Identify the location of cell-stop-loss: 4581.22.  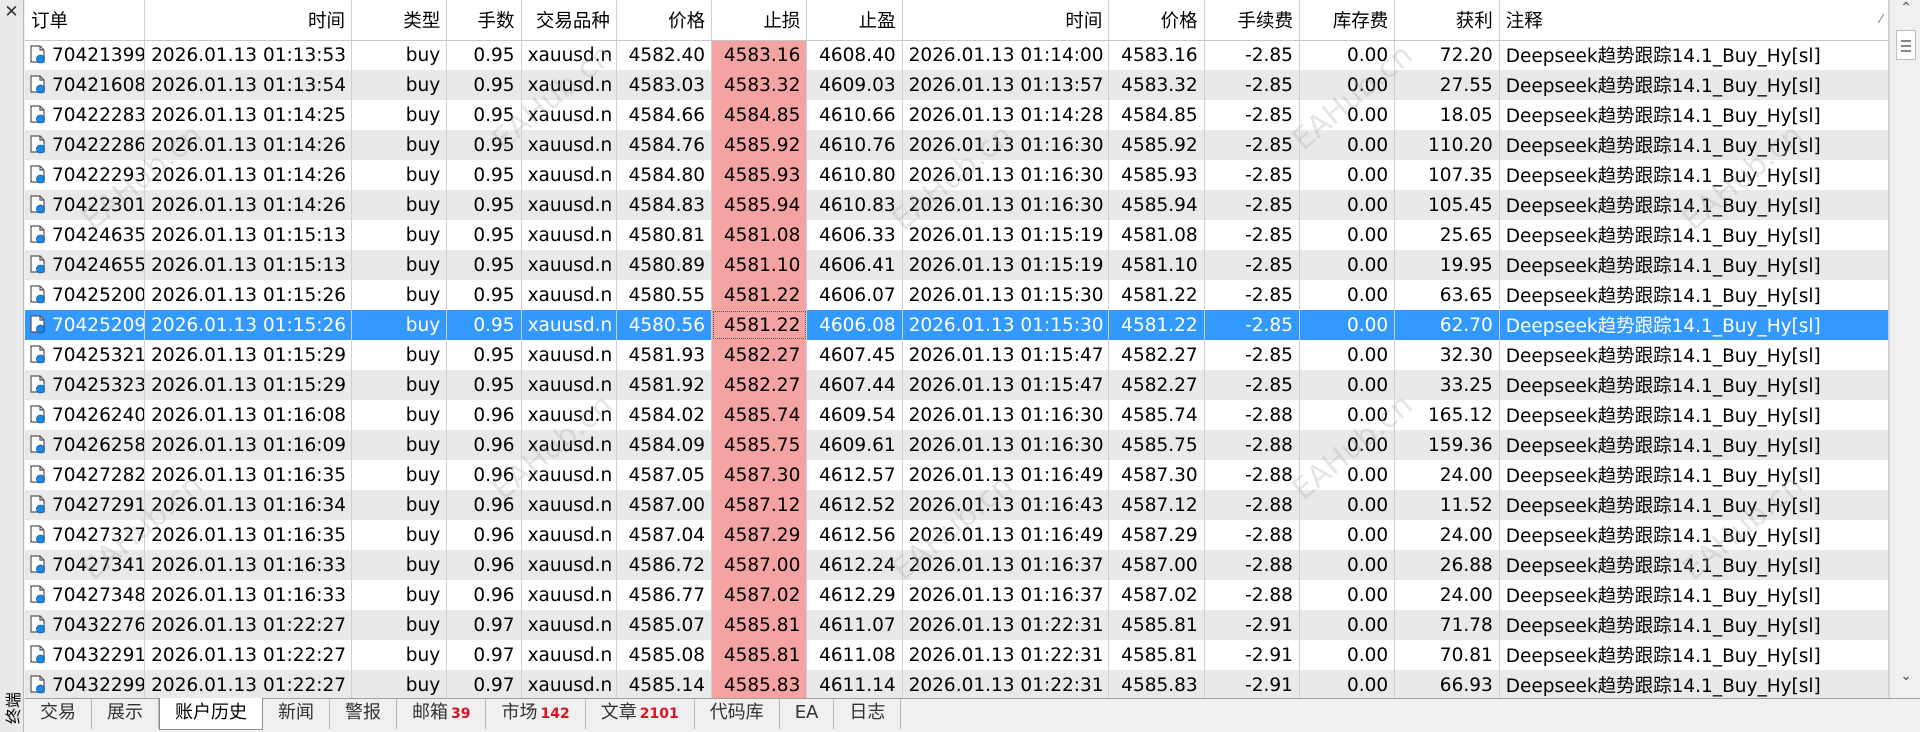
(759, 295).